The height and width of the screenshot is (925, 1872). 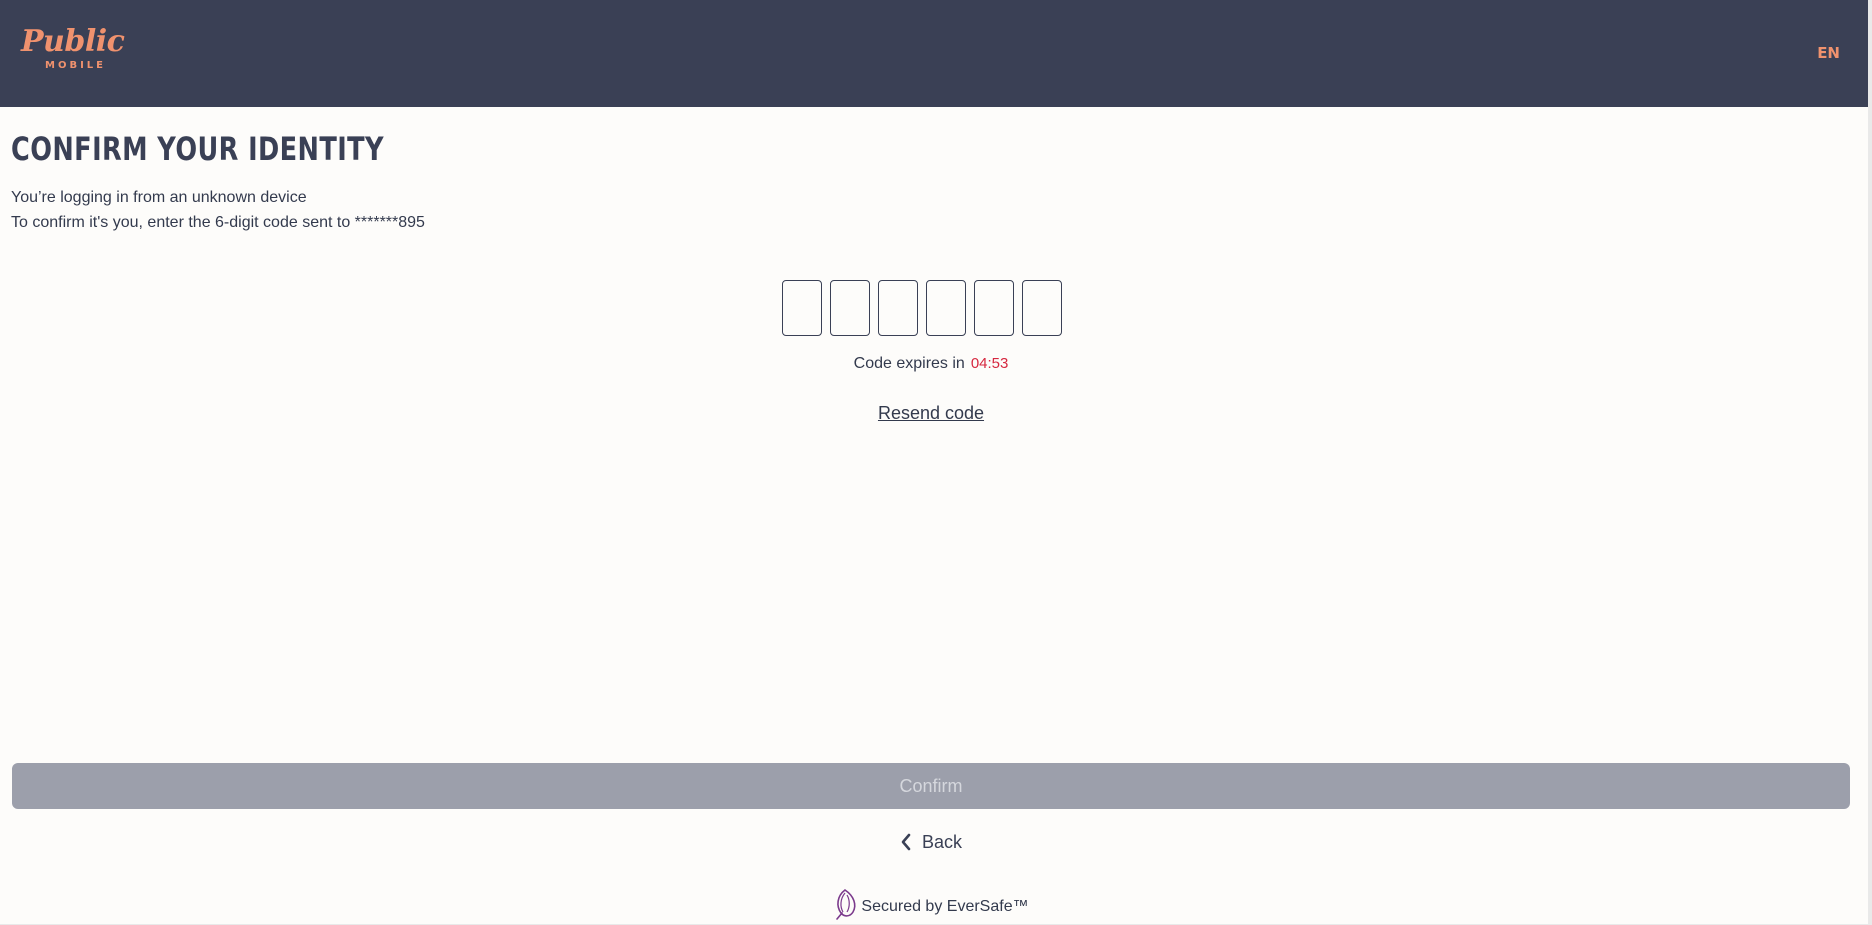 I want to click on logo-subtitle: MOBILE, so click(x=75, y=65).